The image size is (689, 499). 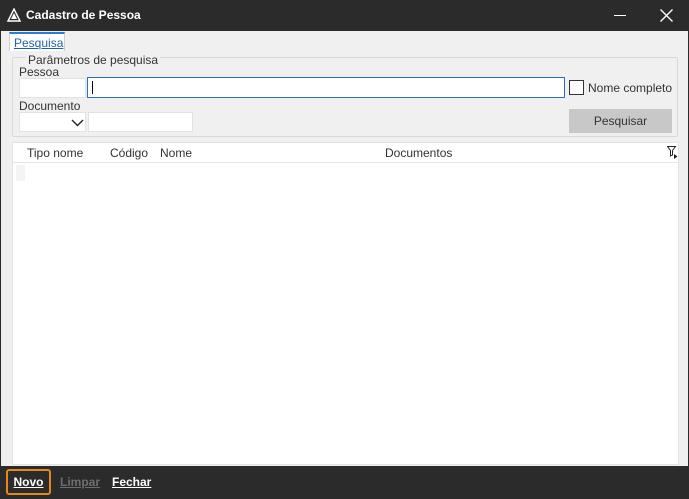 What do you see at coordinates (129, 153) in the screenshot?
I see `column-codigo: Código` at bounding box center [129, 153].